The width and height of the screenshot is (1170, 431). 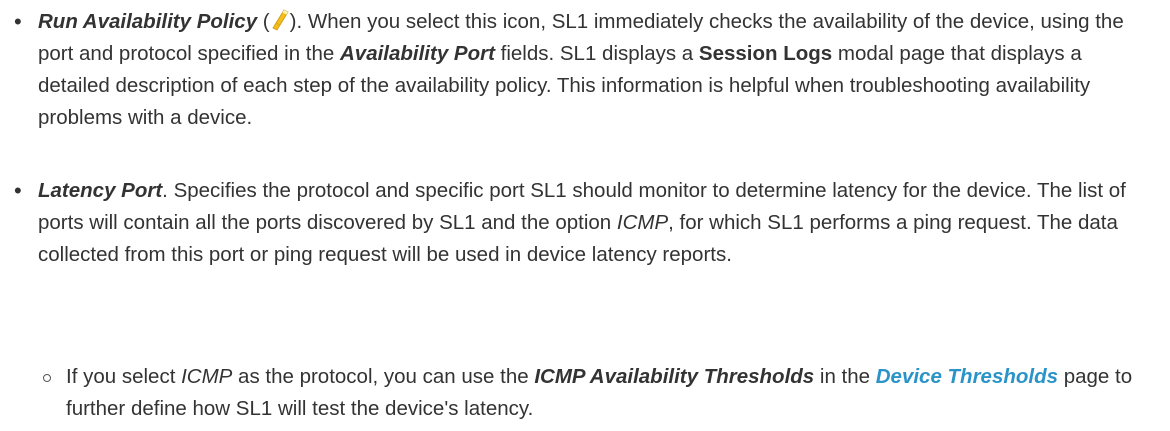 What do you see at coordinates (674, 376) in the screenshot?
I see `icmp-availability-thresholds: ICMP Availability Thresholds` at bounding box center [674, 376].